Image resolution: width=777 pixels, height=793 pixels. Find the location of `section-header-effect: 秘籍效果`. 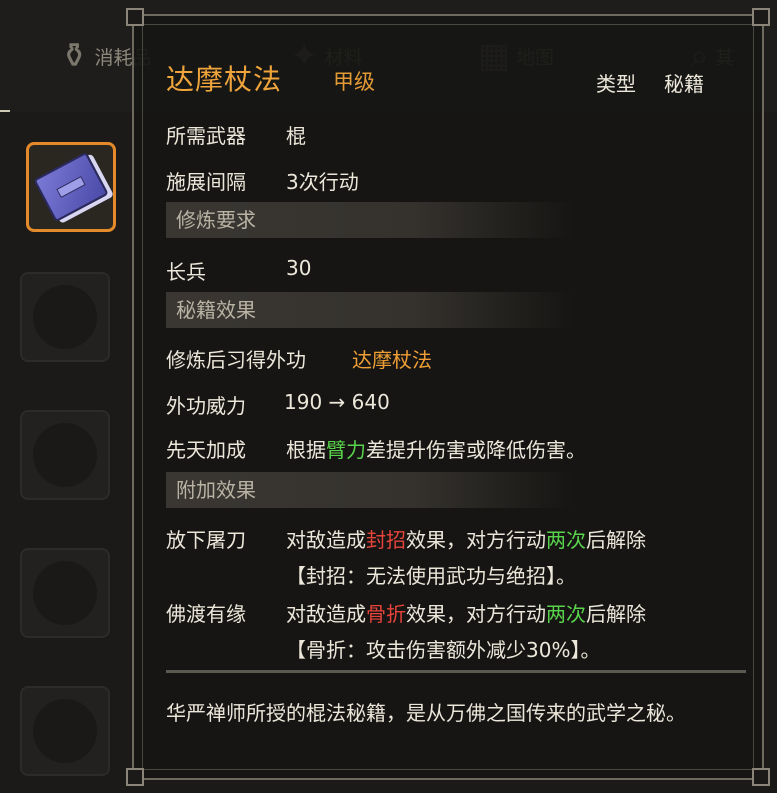

section-header-effect: 秘籍效果 is located at coordinates (370, 310).